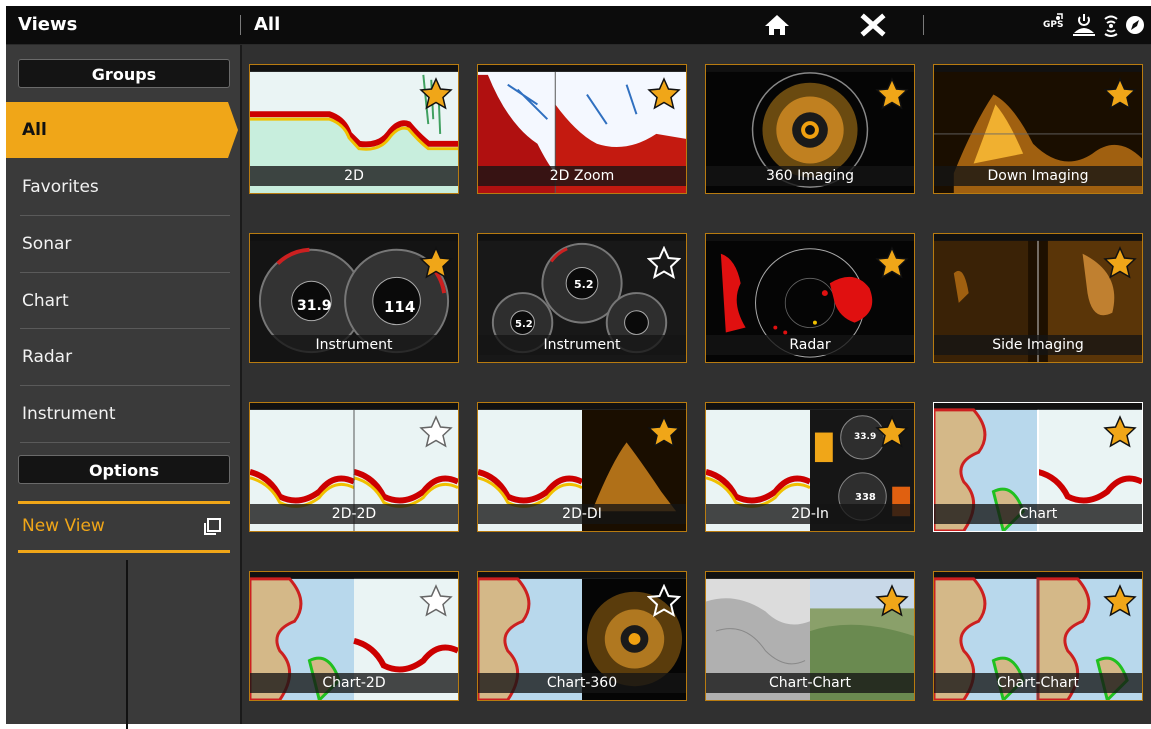 Image resolution: width=1151 pixels, height=729 pixels. What do you see at coordinates (1038, 514) in the screenshot?
I see `view-tile-label: Chart` at bounding box center [1038, 514].